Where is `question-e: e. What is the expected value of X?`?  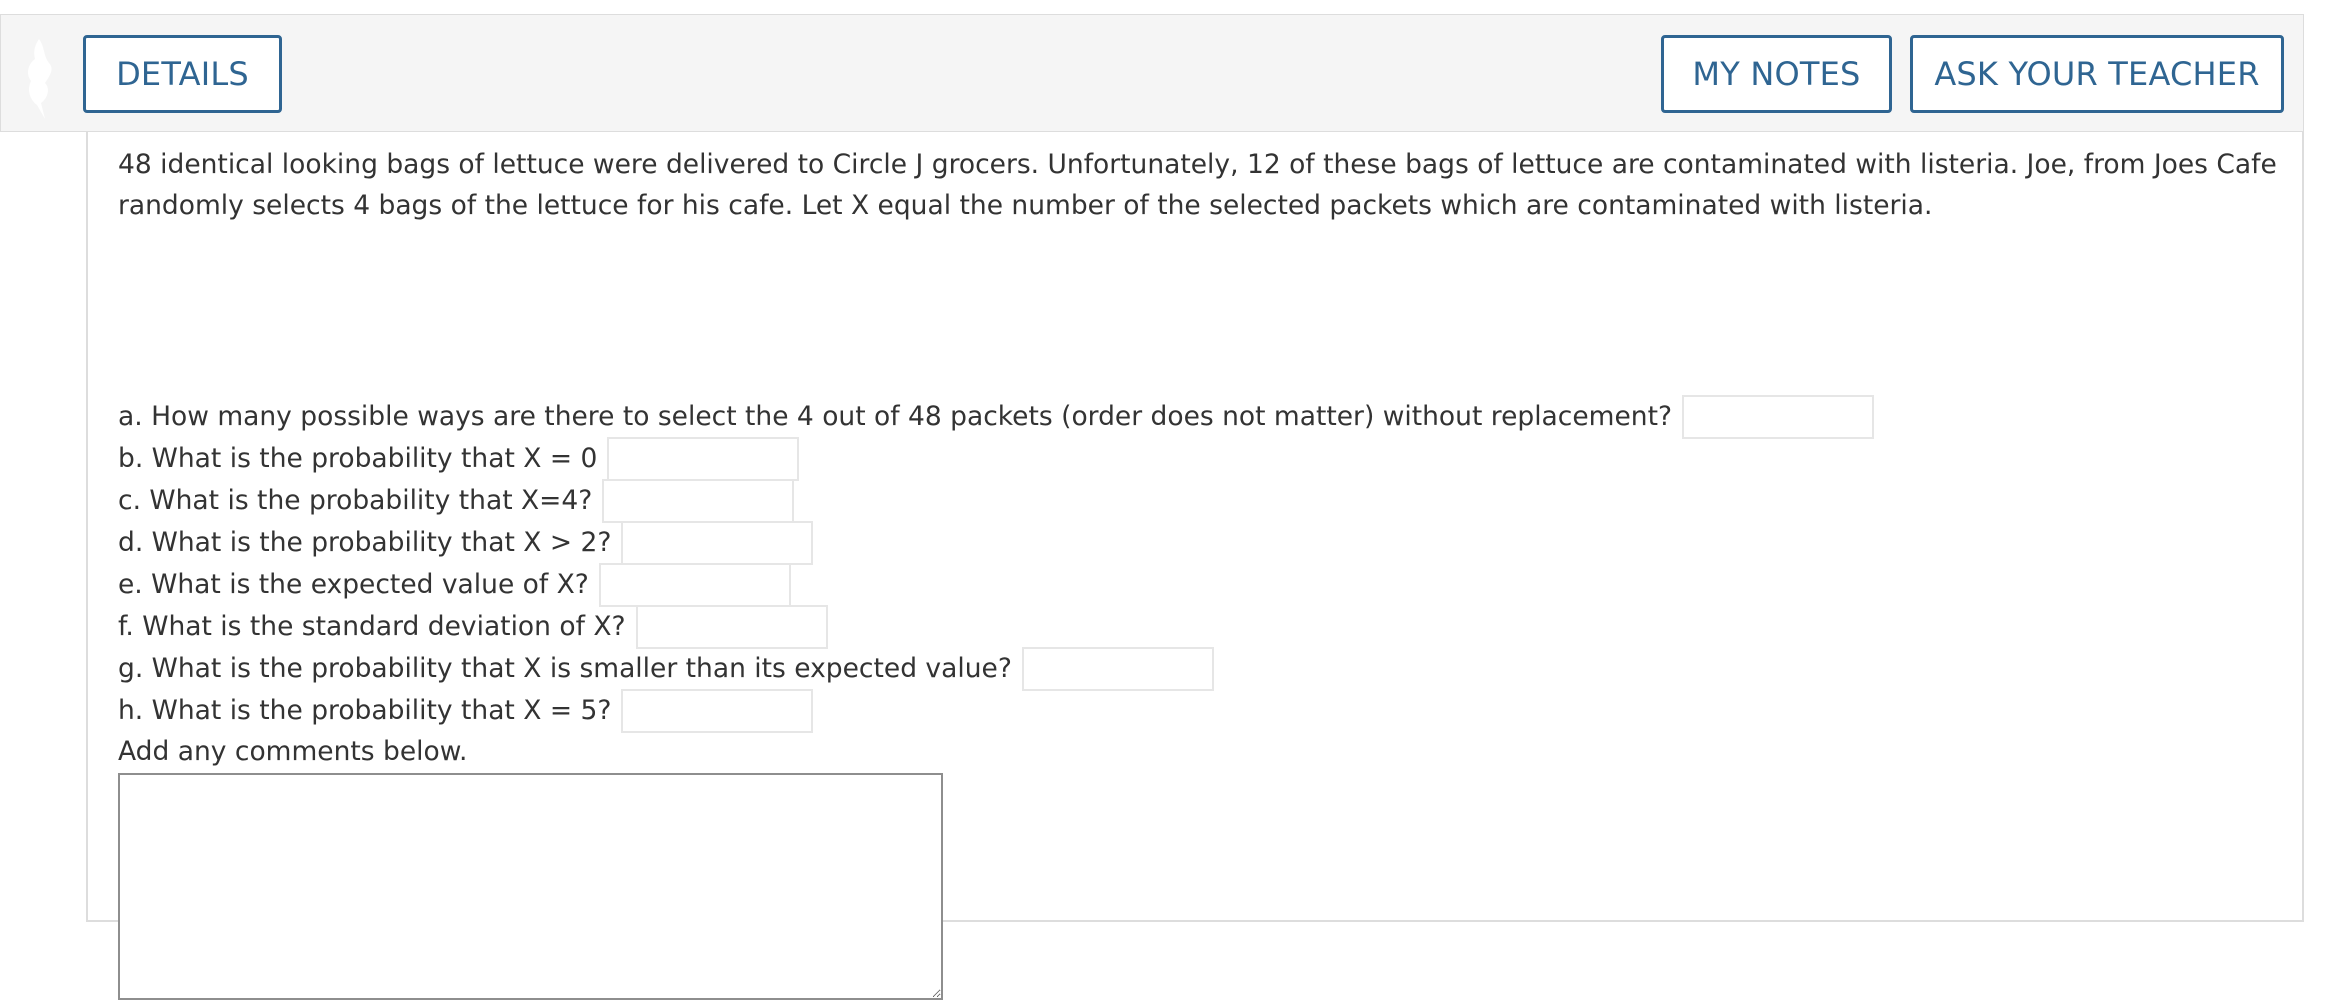
question-e: e. What is the expected value of X? is located at coordinates (454, 585).